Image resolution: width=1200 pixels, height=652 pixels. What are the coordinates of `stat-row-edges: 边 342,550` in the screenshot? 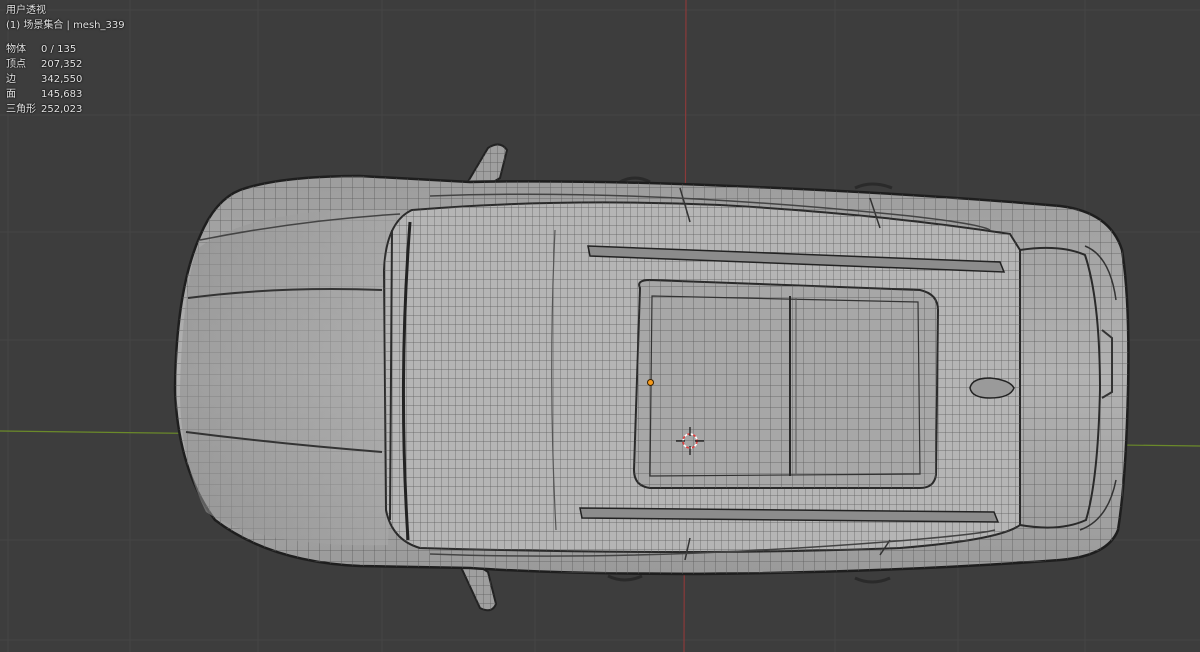 It's located at (65, 79).